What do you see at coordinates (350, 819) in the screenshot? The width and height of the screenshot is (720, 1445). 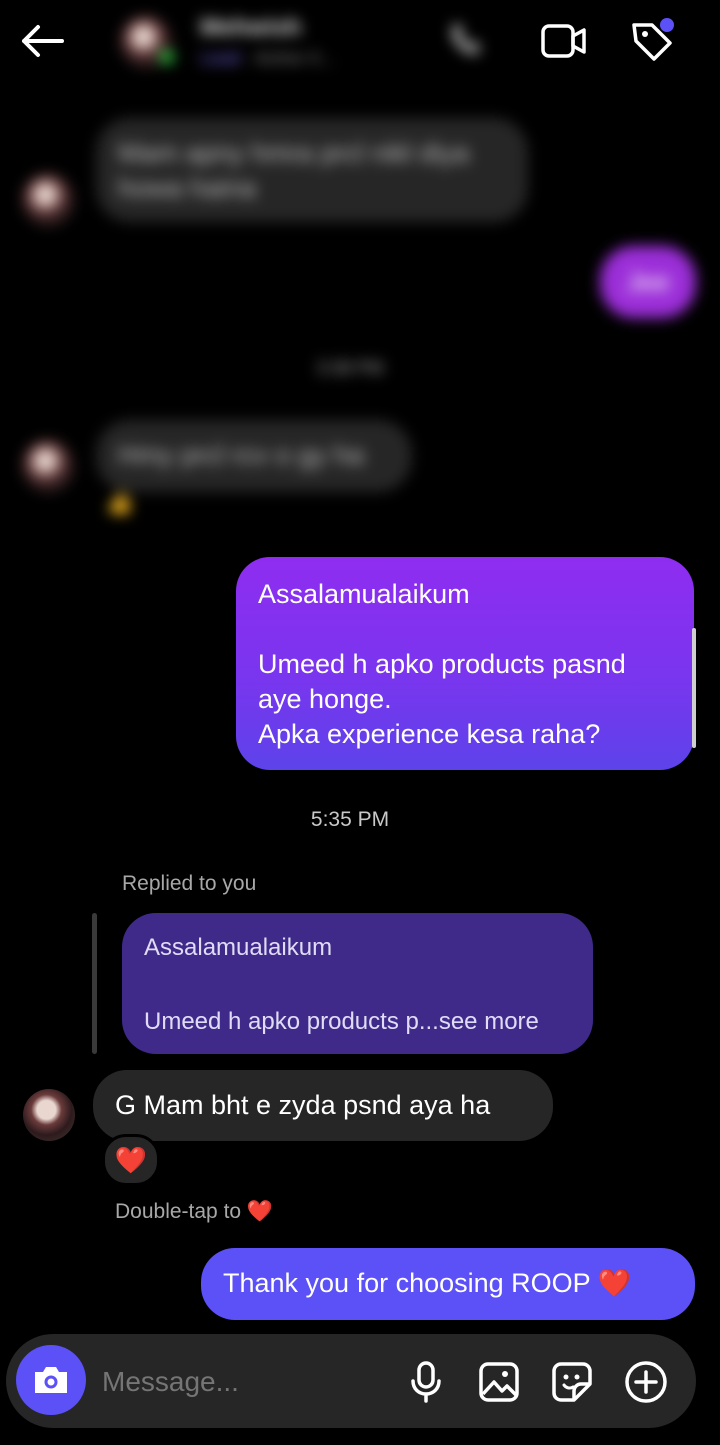 I see `timestamp: 5:35 PM` at bounding box center [350, 819].